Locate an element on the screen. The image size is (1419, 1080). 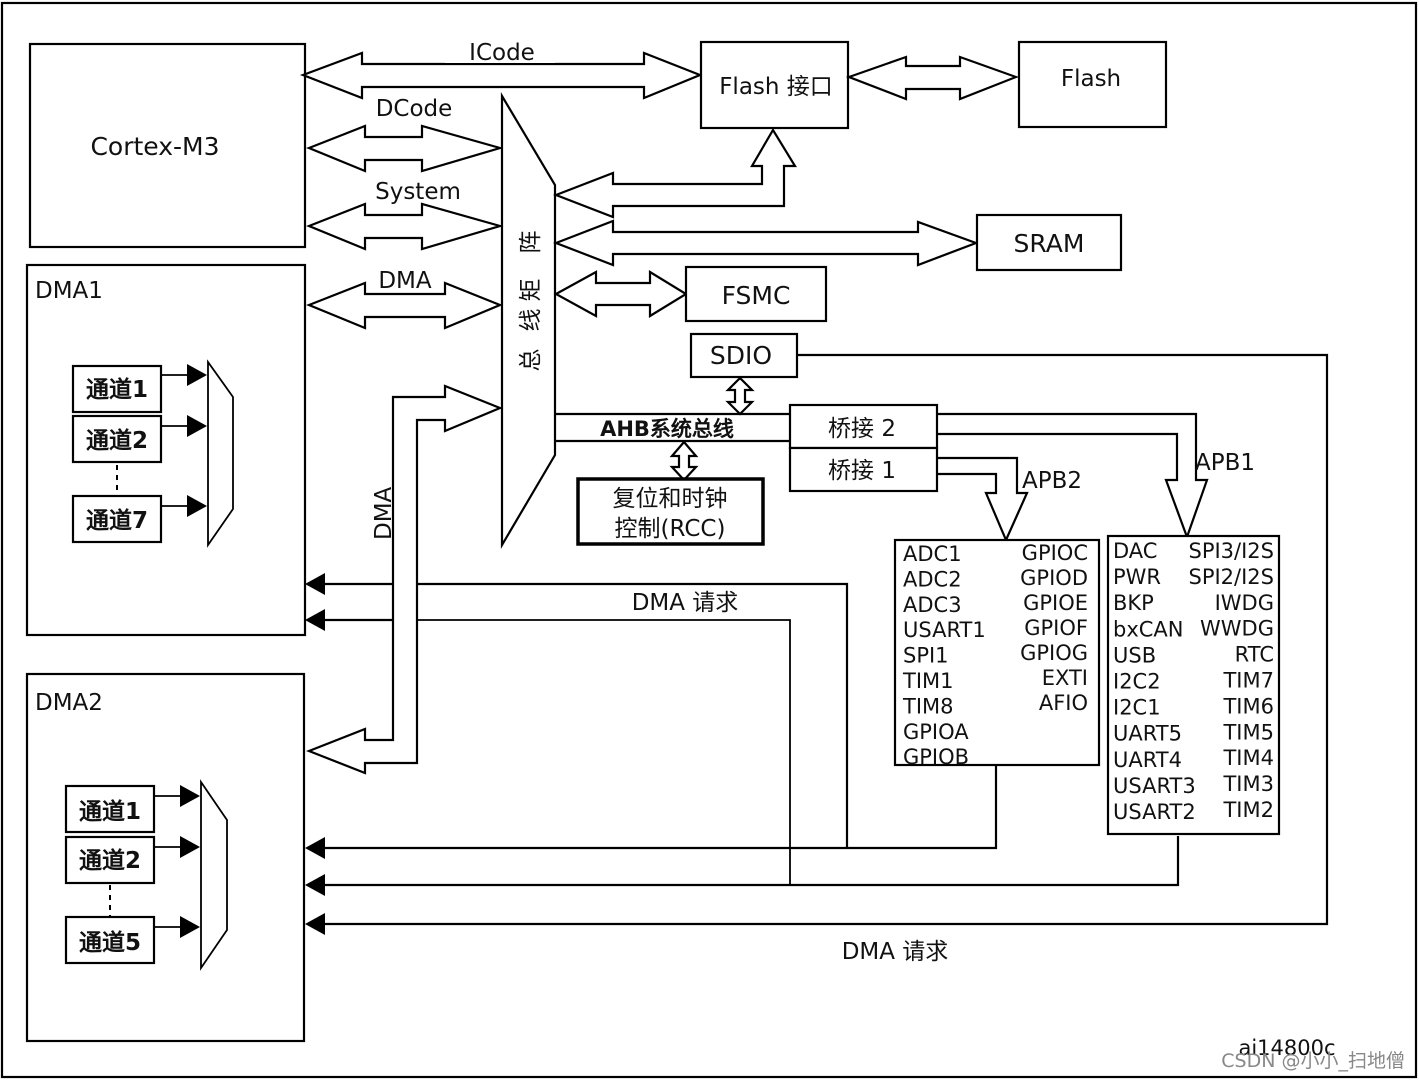
apb2-peripheral-gpioa: GPIOA is located at coordinates (936, 732).